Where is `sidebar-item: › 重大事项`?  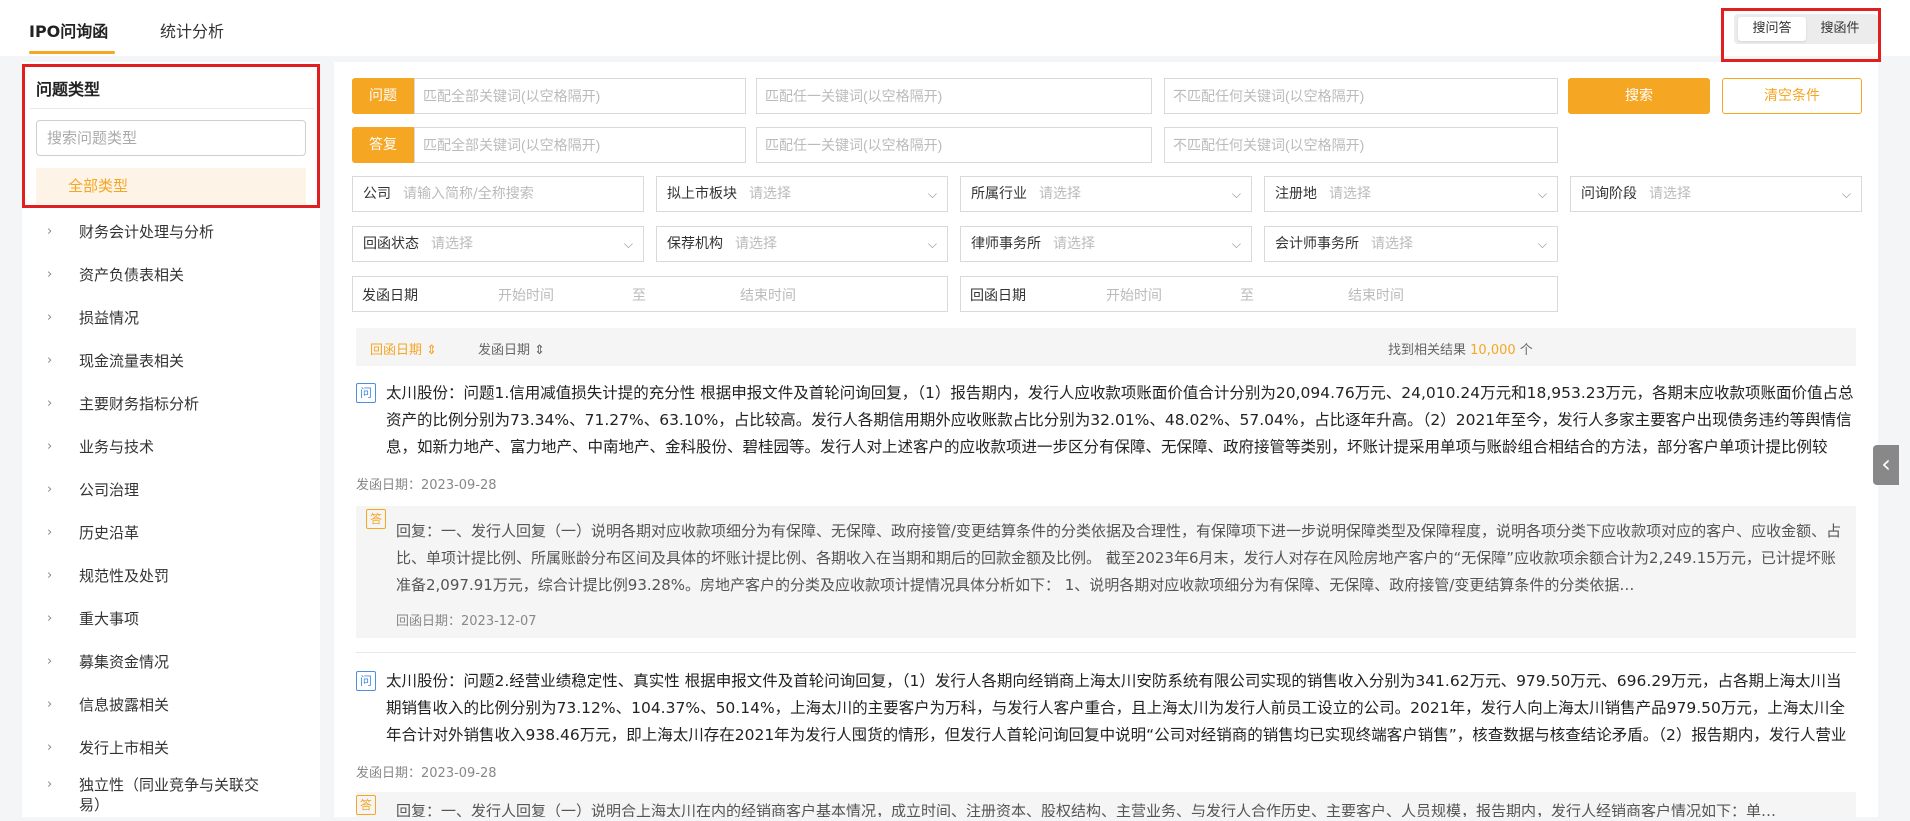
sidebar-item: › 重大事项 is located at coordinates (171, 618).